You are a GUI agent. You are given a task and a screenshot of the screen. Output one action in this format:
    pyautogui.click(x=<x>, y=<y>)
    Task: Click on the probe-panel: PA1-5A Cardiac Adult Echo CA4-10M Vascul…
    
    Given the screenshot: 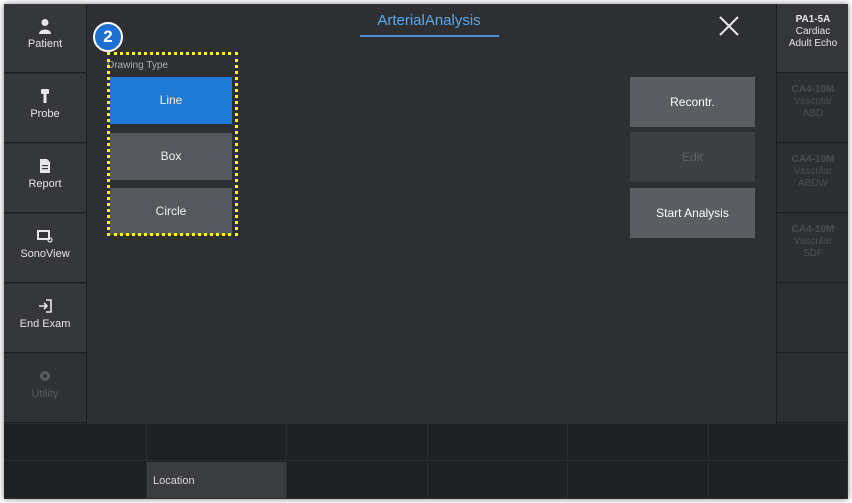 What is the action you would take?
    pyautogui.click(x=812, y=214)
    